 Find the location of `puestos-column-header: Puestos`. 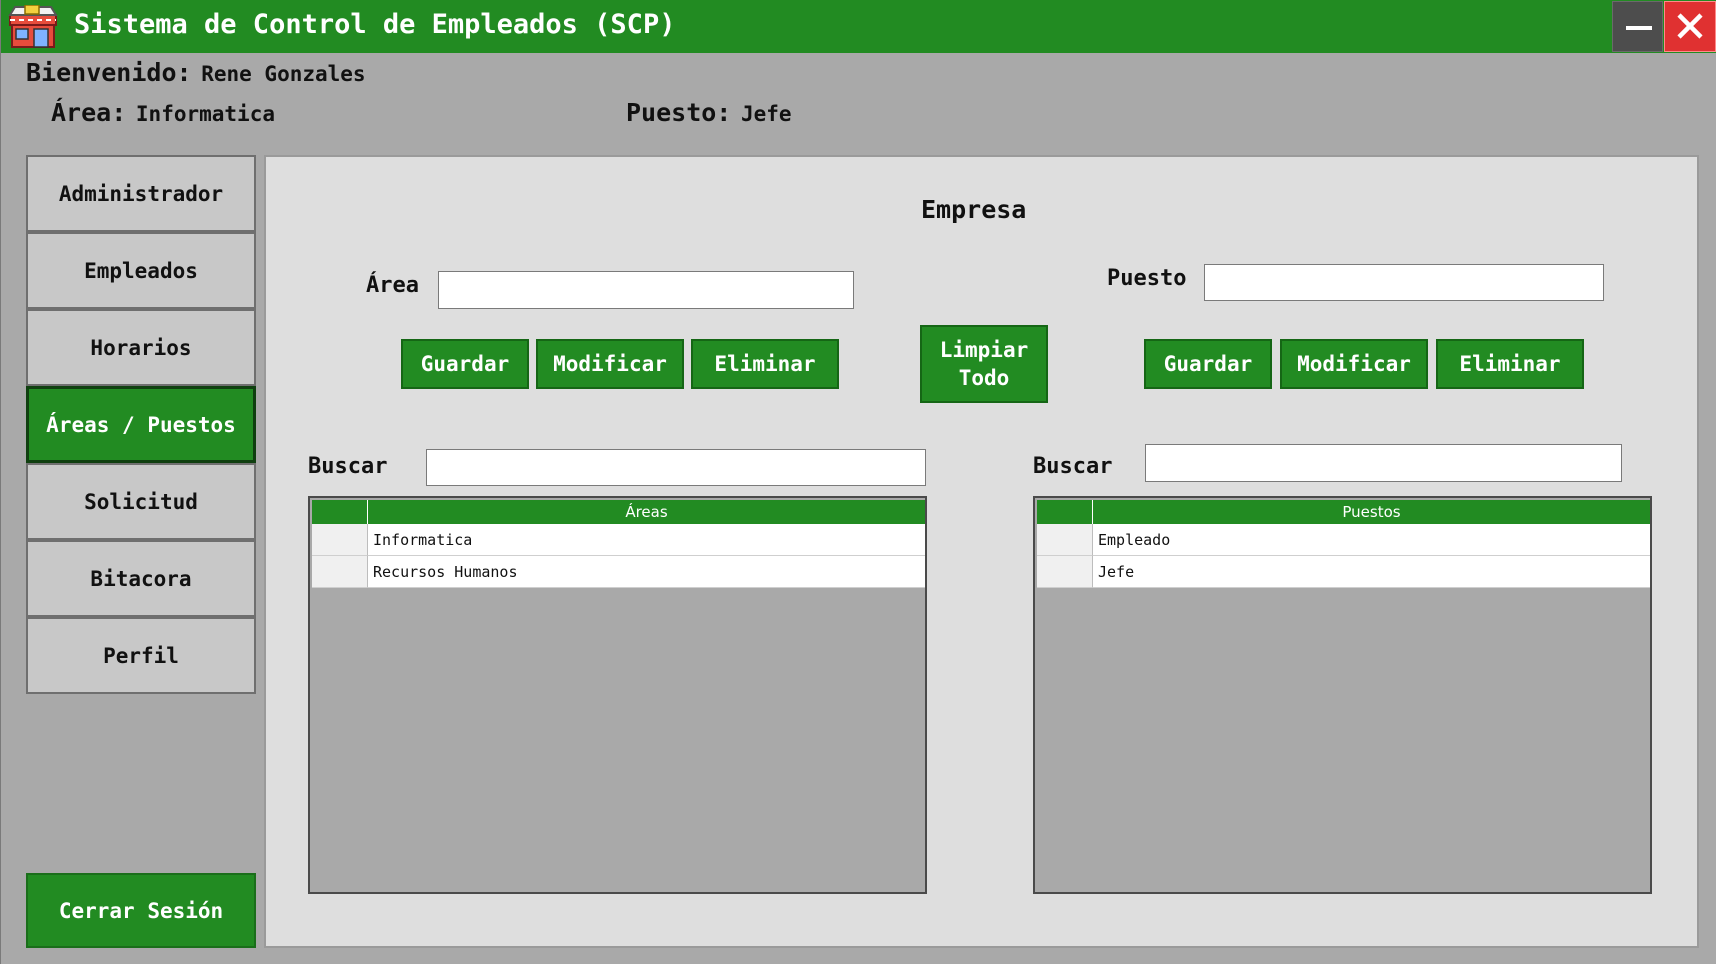

puestos-column-header: Puestos is located at coordinates (1371, 512).